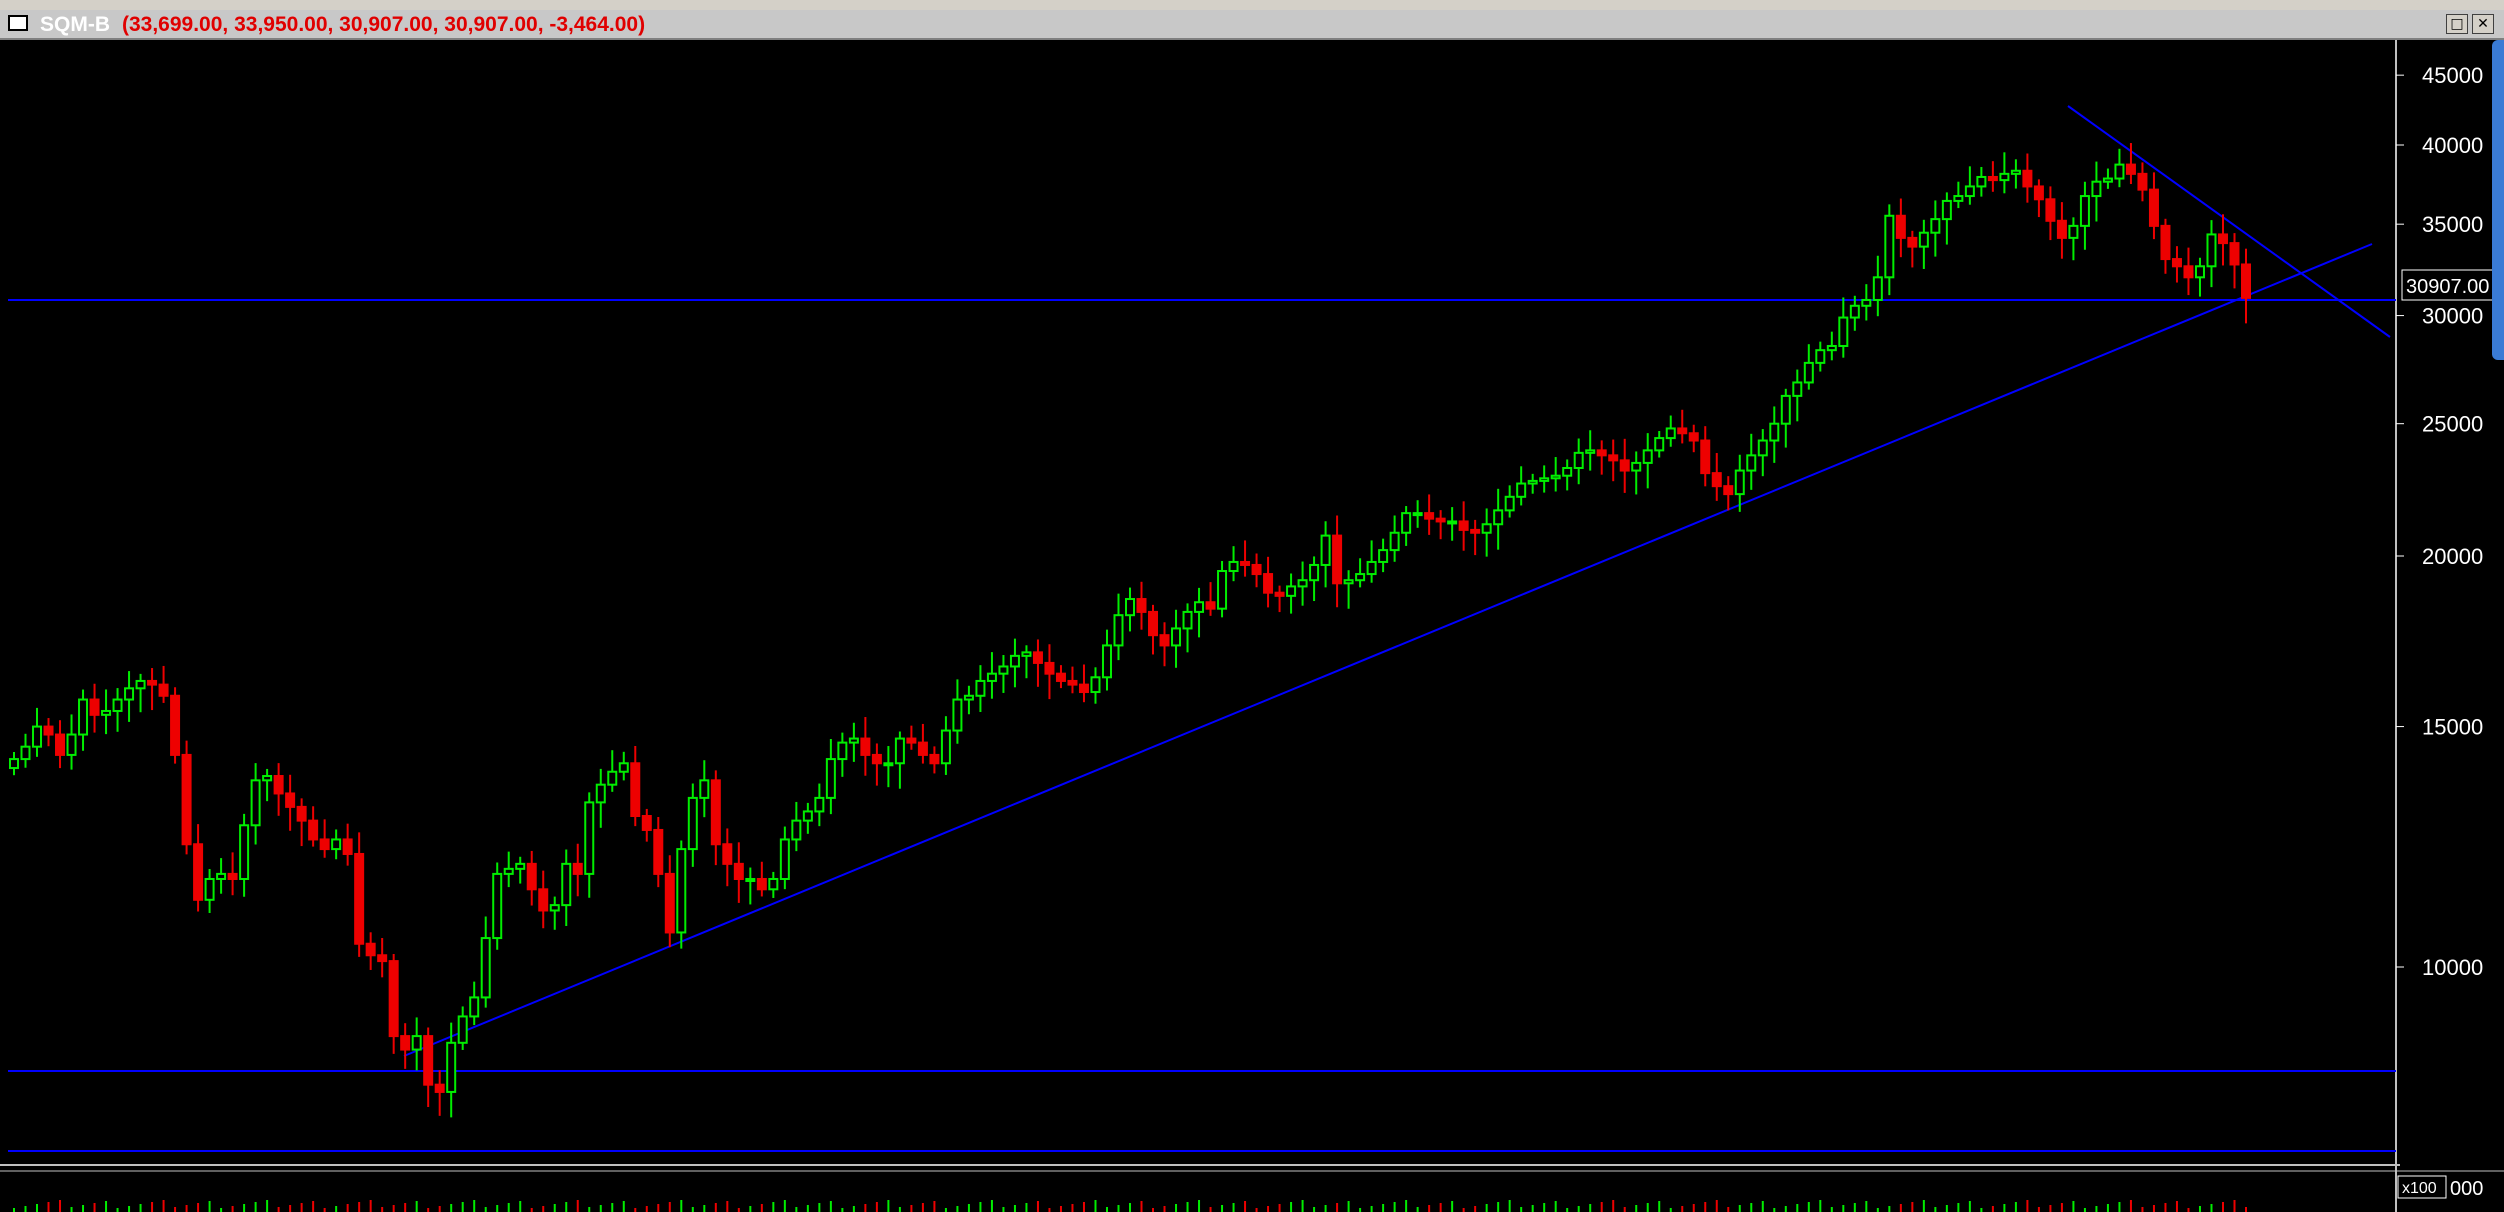 This screenshot has width=2504, height=1212. Describe the element at coordinates (2498, 200) in the screenshot. I see `price-scroll-handle` at that location.